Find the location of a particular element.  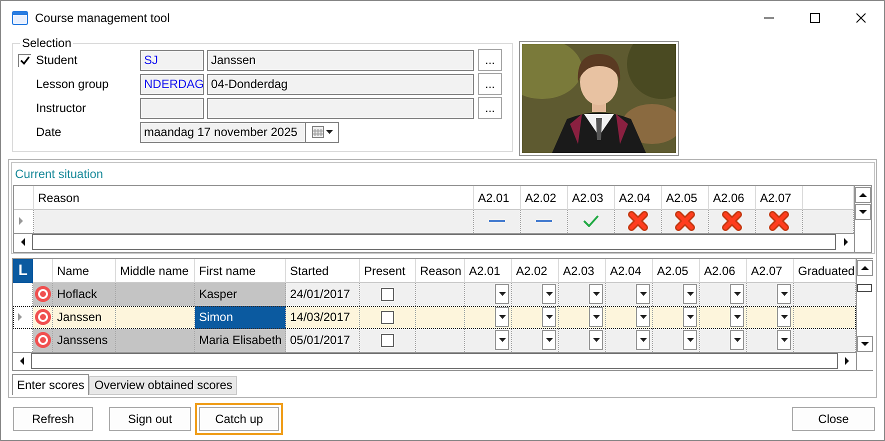

column-header: Started is located at coordinates (323, 270).